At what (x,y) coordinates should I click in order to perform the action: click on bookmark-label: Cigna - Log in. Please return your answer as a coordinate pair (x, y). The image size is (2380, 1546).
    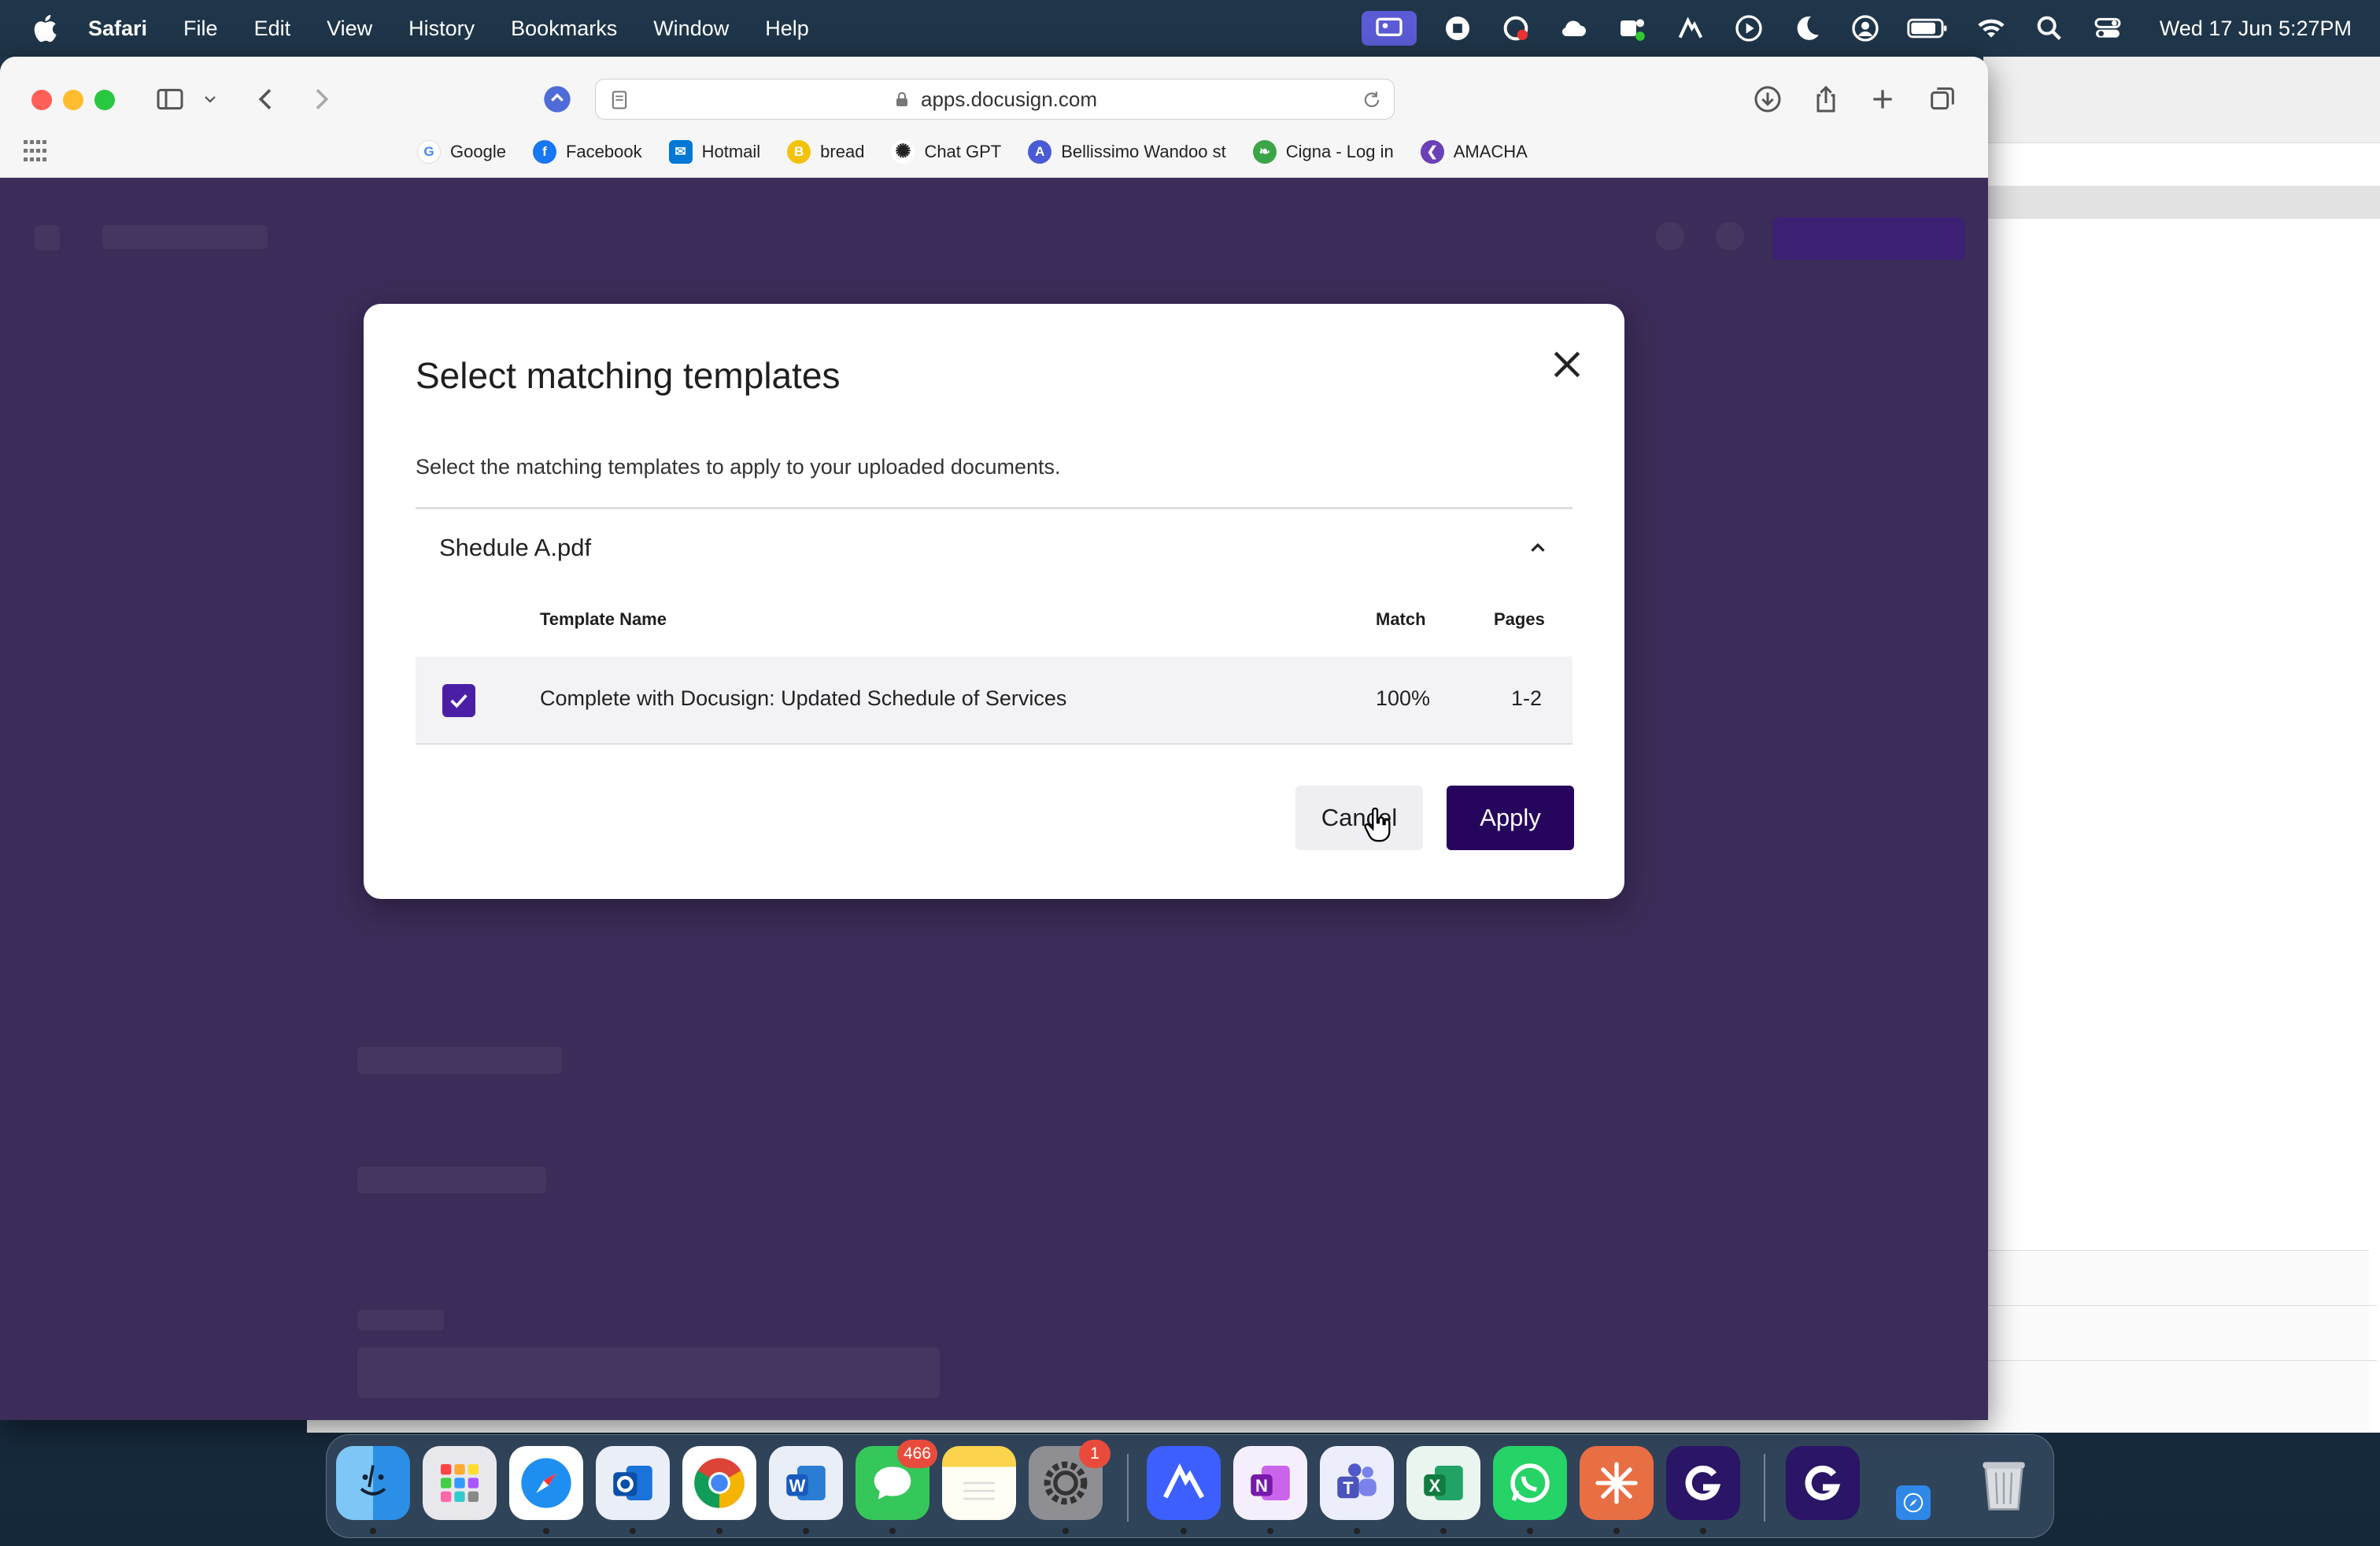
    Looking at the image, I should click on (1339, 151).